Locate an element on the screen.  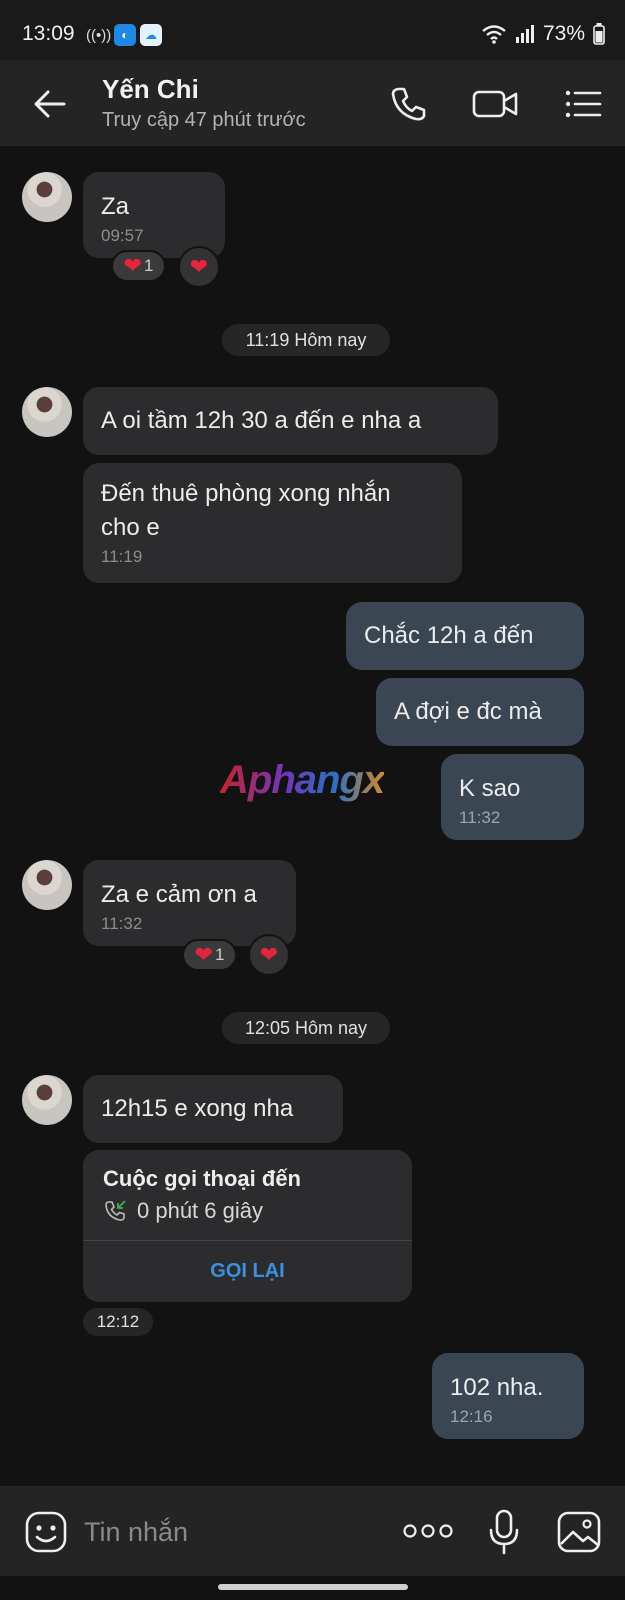
back-arrow-icon is located at coordinates (50, 104).